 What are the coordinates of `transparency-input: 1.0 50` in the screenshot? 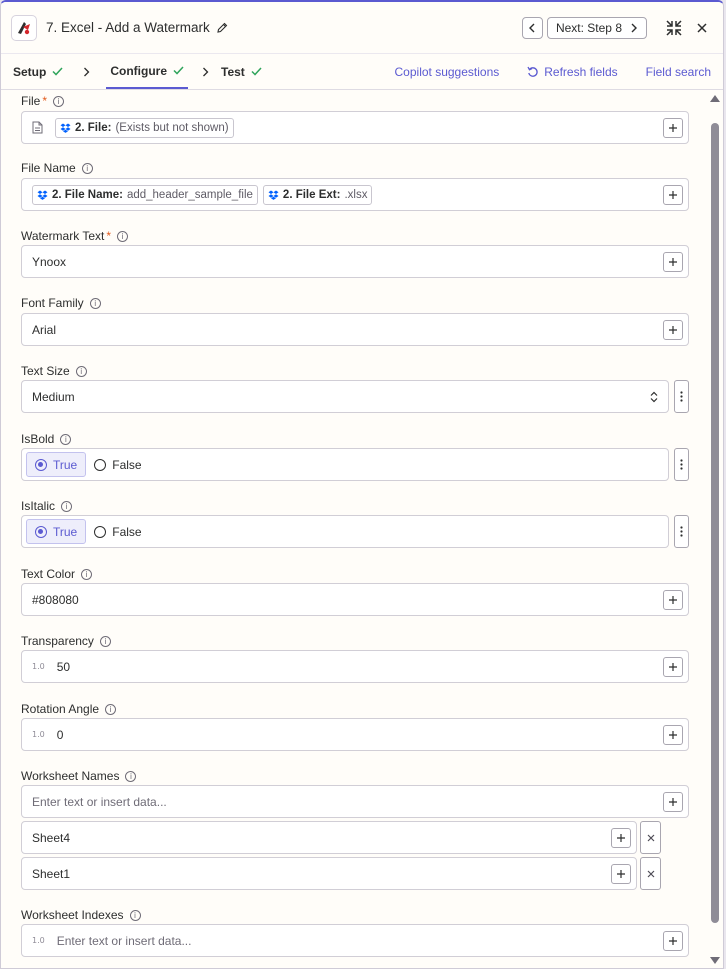 It's located at (355, 666).